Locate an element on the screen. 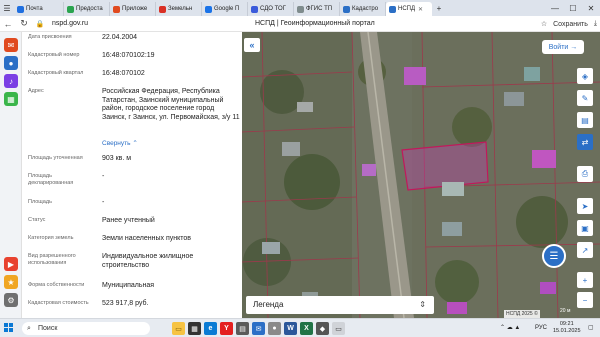 The height and width of the screenshot is (337, 600). tab-mail: Почта is located at coordinates (39, 9).